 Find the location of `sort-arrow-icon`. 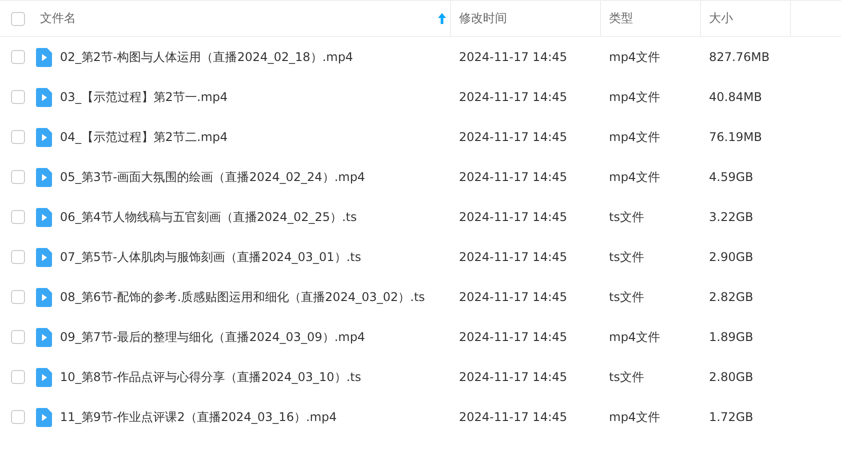

sort-arrow-icon is located at coordinates (442, 18).